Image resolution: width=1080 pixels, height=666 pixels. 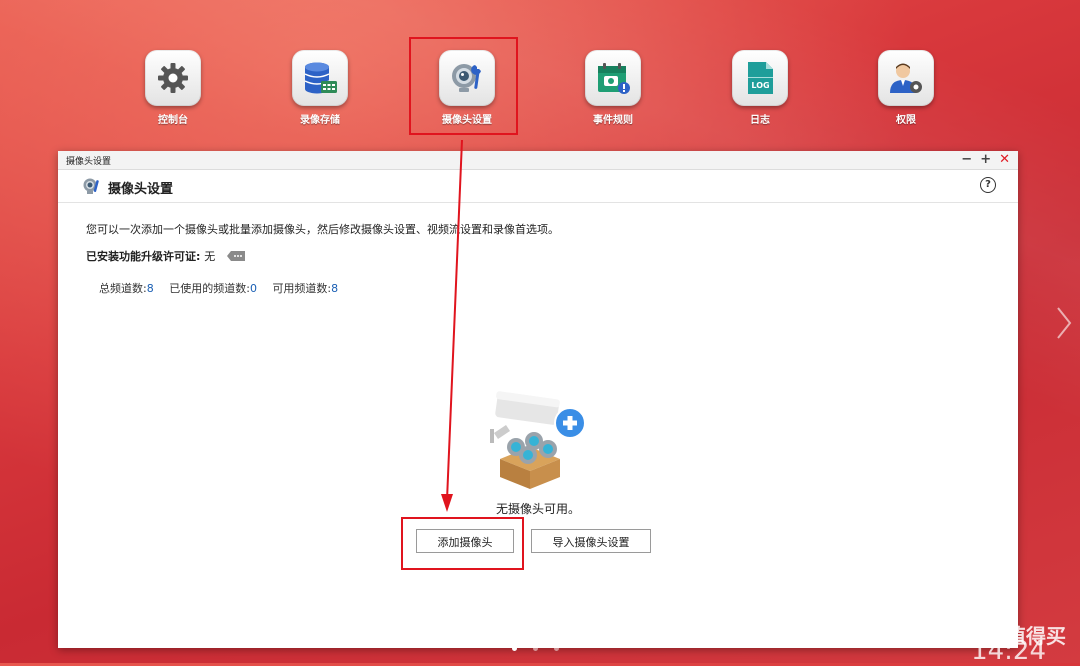 What do you see at coordinates (452, 325) in the screenshot?
I see `annotation-arrow` at bounding box center [452, 325].